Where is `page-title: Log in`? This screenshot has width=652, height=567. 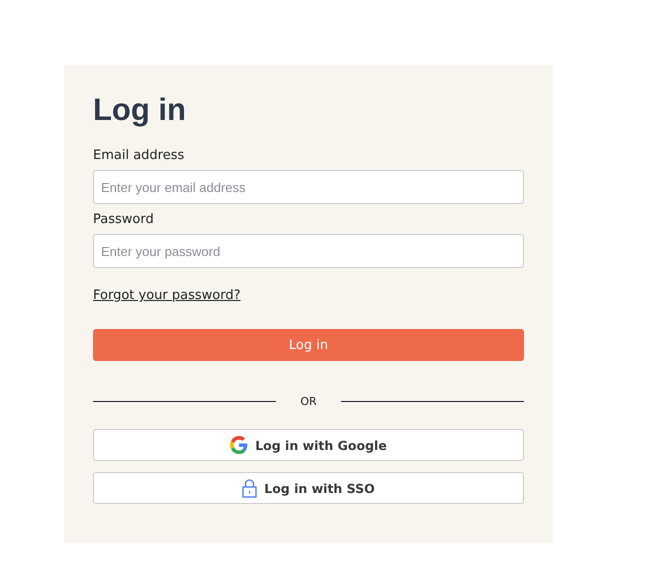 page-title: Log in is located at coordinates (140, 110).